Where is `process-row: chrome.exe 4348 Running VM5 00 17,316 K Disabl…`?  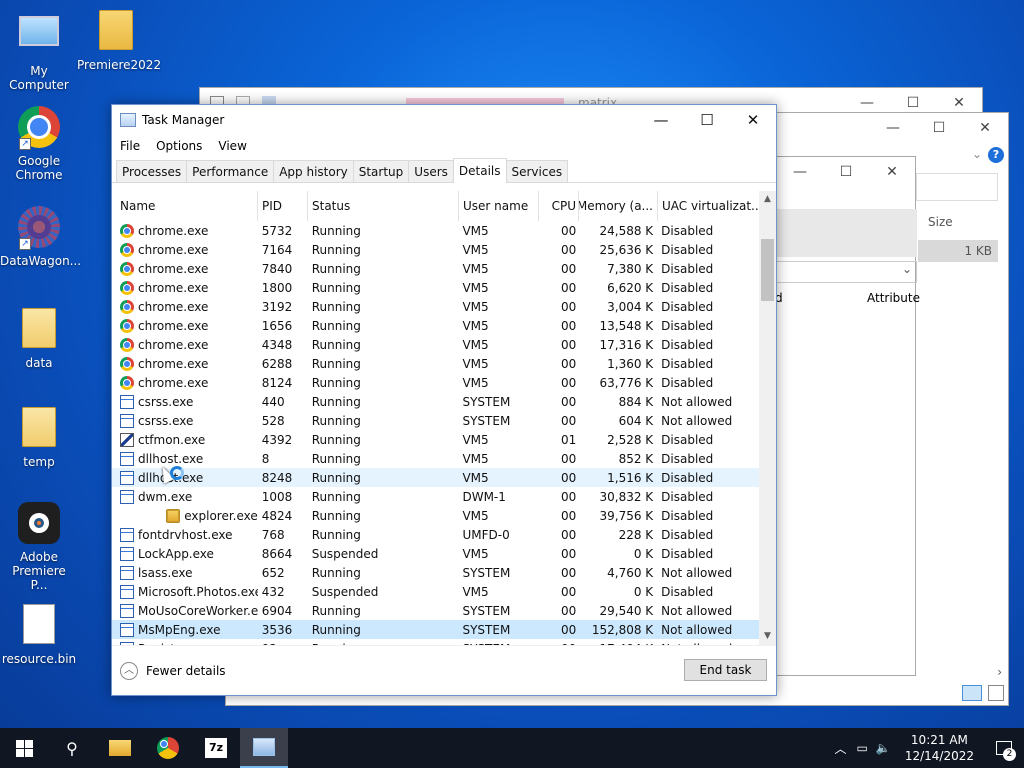 process-row: chrome.exe 4348 Running VM5 00 17,316 K Disabl… is located at coordinates (435, 344).